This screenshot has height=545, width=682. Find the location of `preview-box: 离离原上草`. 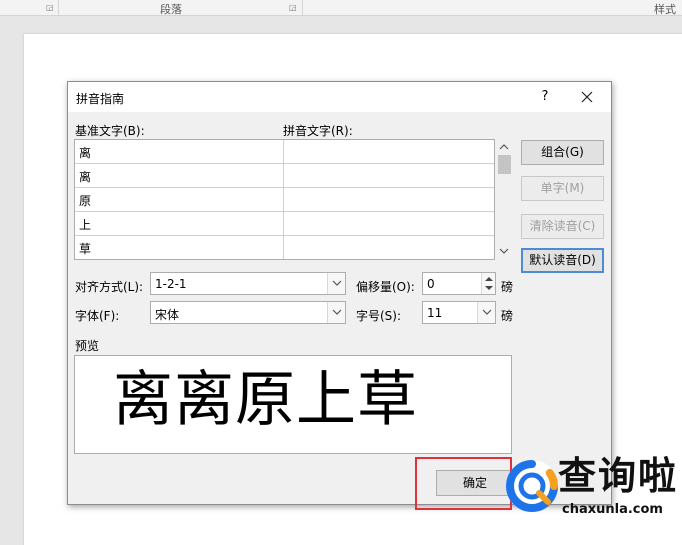

preview-box: 离离原上草 is located at coordinates (293, 404).